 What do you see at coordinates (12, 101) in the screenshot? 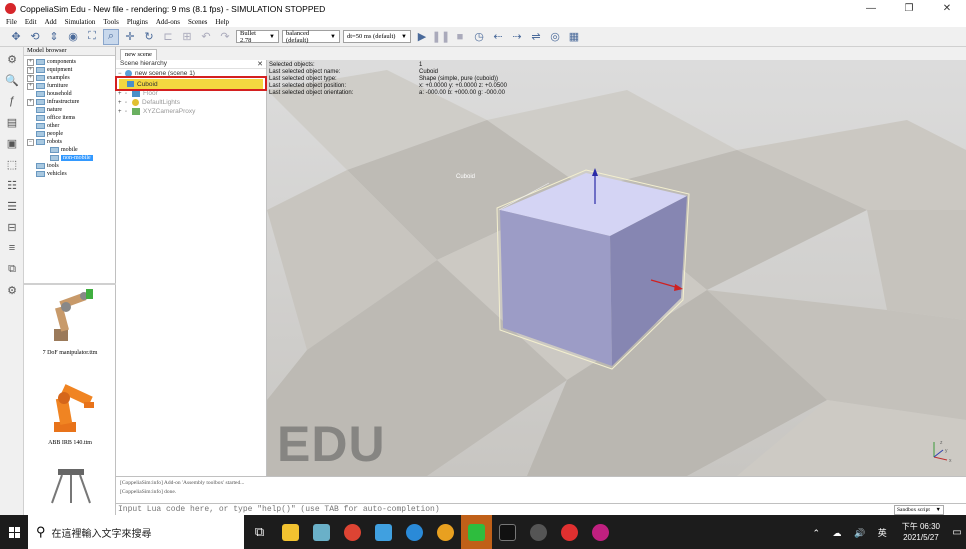
I see `calculation-modules-icon: ƒ` at bounding box center [12, 101].